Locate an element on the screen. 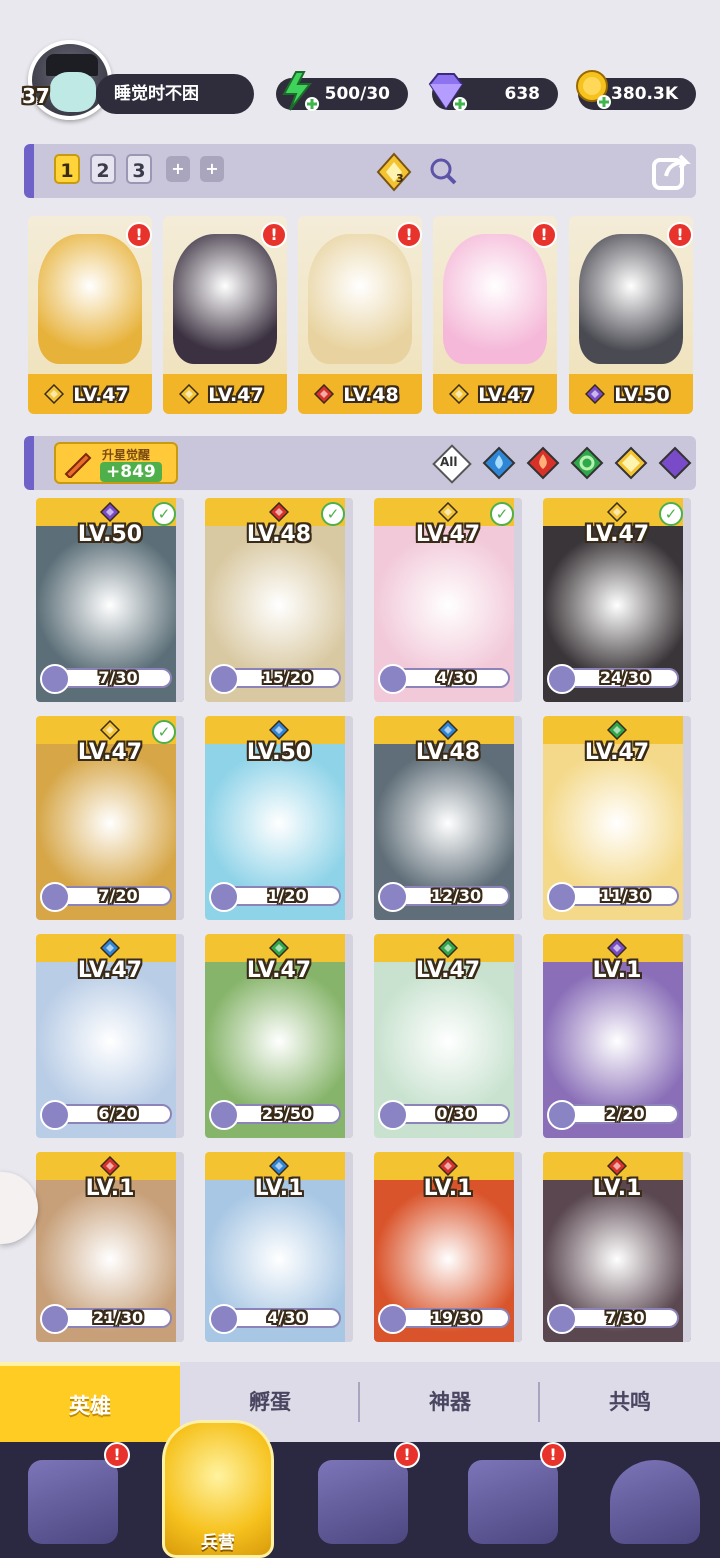  team-member-level: LV.47 is located at coordinates (236, 395).